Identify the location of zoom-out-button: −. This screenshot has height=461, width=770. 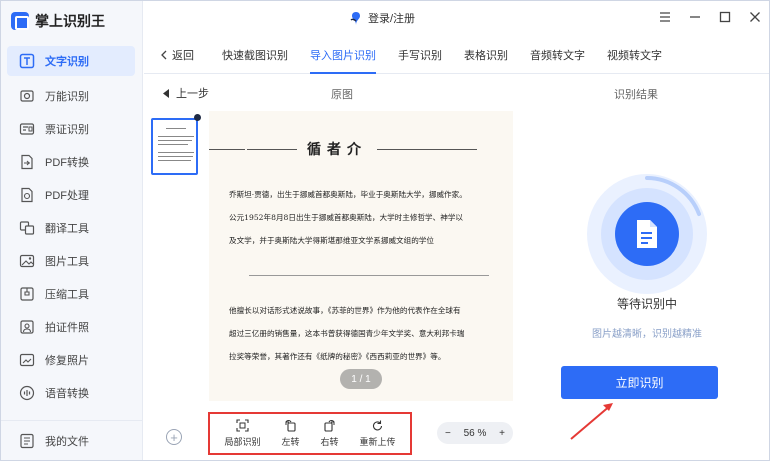
(448, 433).